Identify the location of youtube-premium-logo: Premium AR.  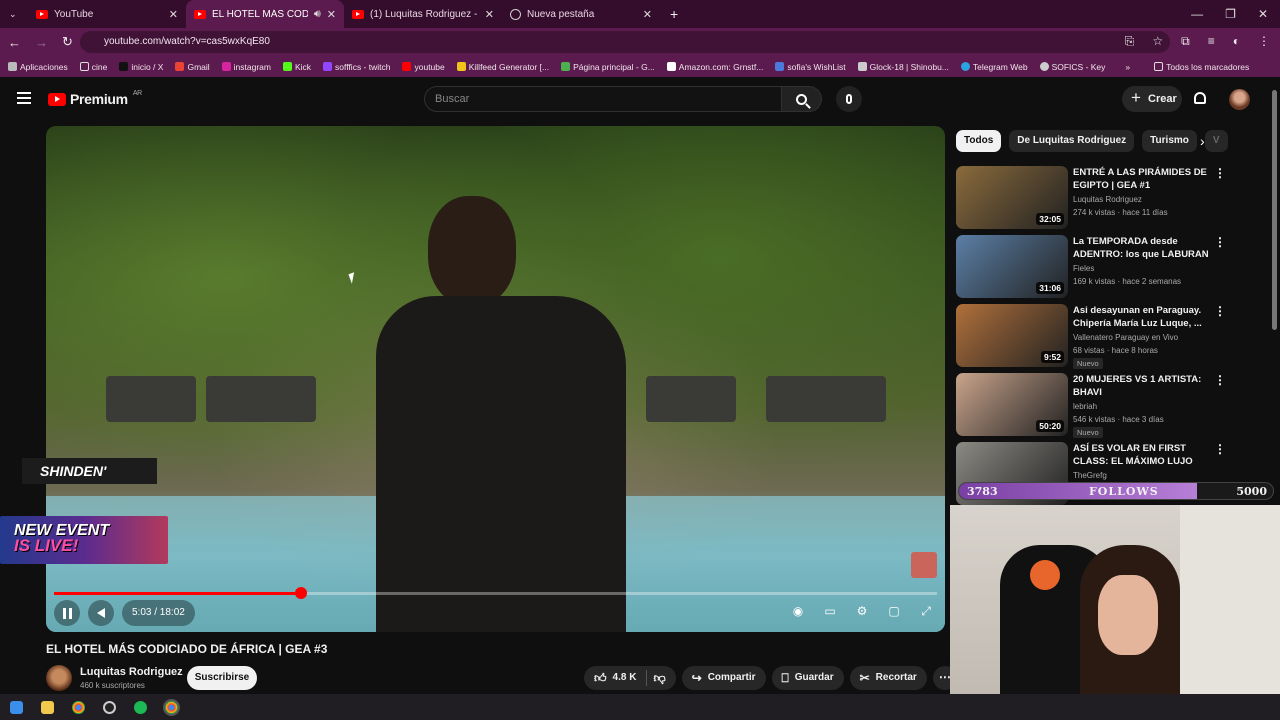
(95, 98).